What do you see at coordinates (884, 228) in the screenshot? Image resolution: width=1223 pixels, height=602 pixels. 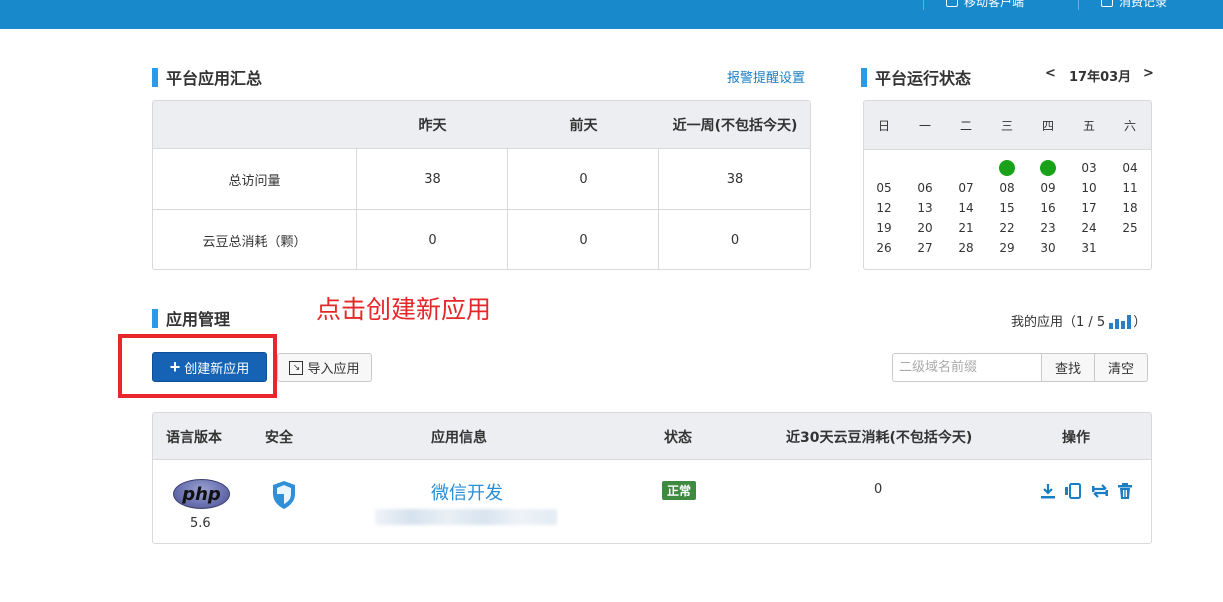 I see `calendar-day: 19` at bounding box center [884, 228].